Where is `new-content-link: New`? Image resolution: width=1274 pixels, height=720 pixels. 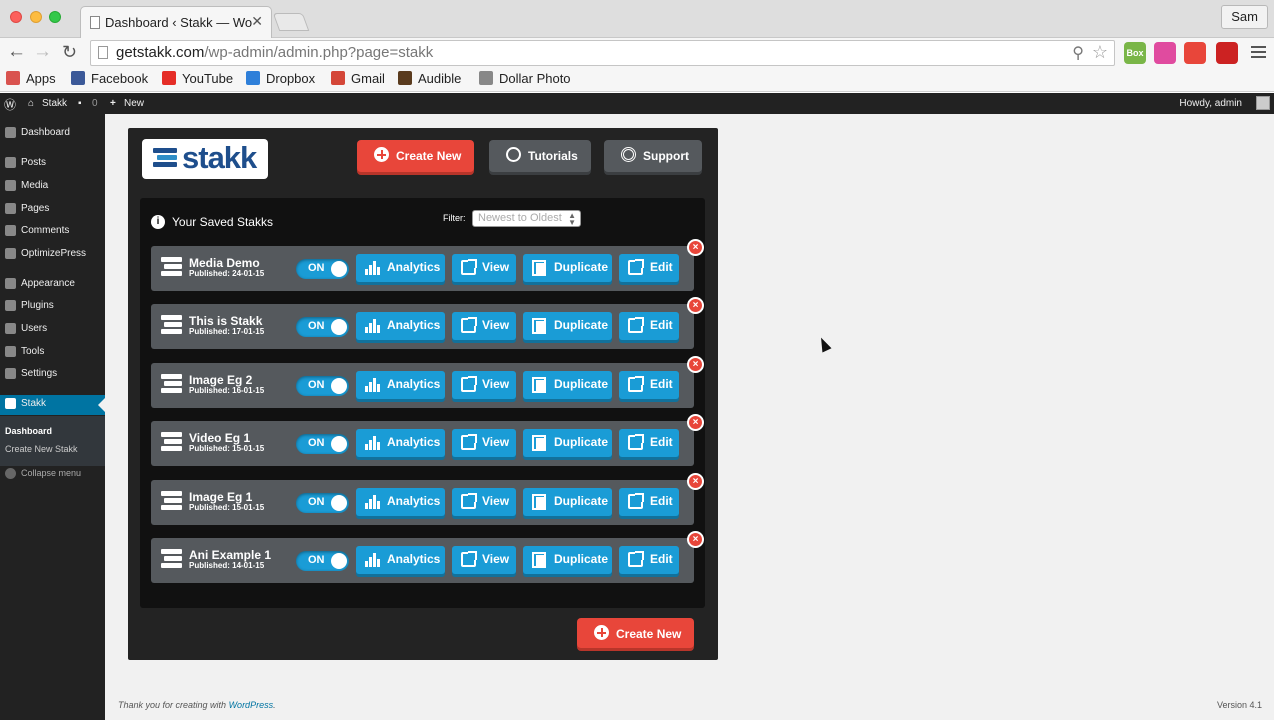
new-content-link: New is located at coordinates (134, 103).